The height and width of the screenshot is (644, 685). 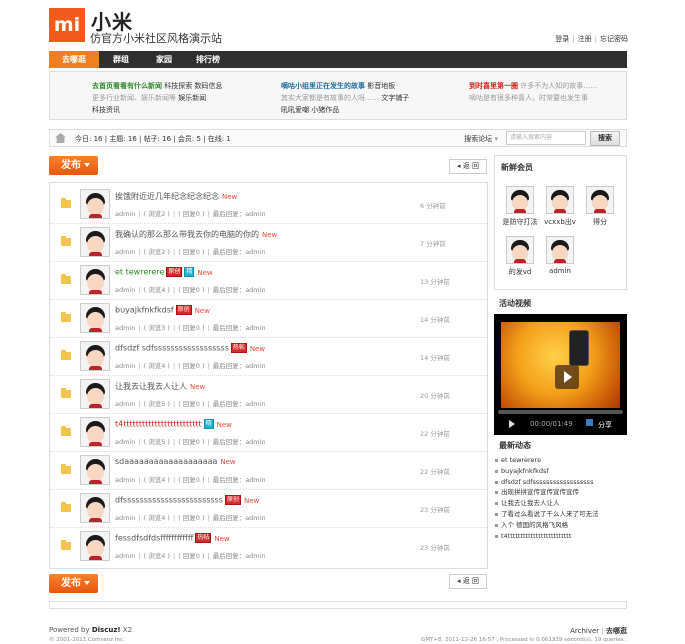 What do you see at coordinates (196, 234) in the screenshot?
I see `thread-title: 我确认的那么那么带我去你的电脑的你的 New` at bounding box center [196, 234].